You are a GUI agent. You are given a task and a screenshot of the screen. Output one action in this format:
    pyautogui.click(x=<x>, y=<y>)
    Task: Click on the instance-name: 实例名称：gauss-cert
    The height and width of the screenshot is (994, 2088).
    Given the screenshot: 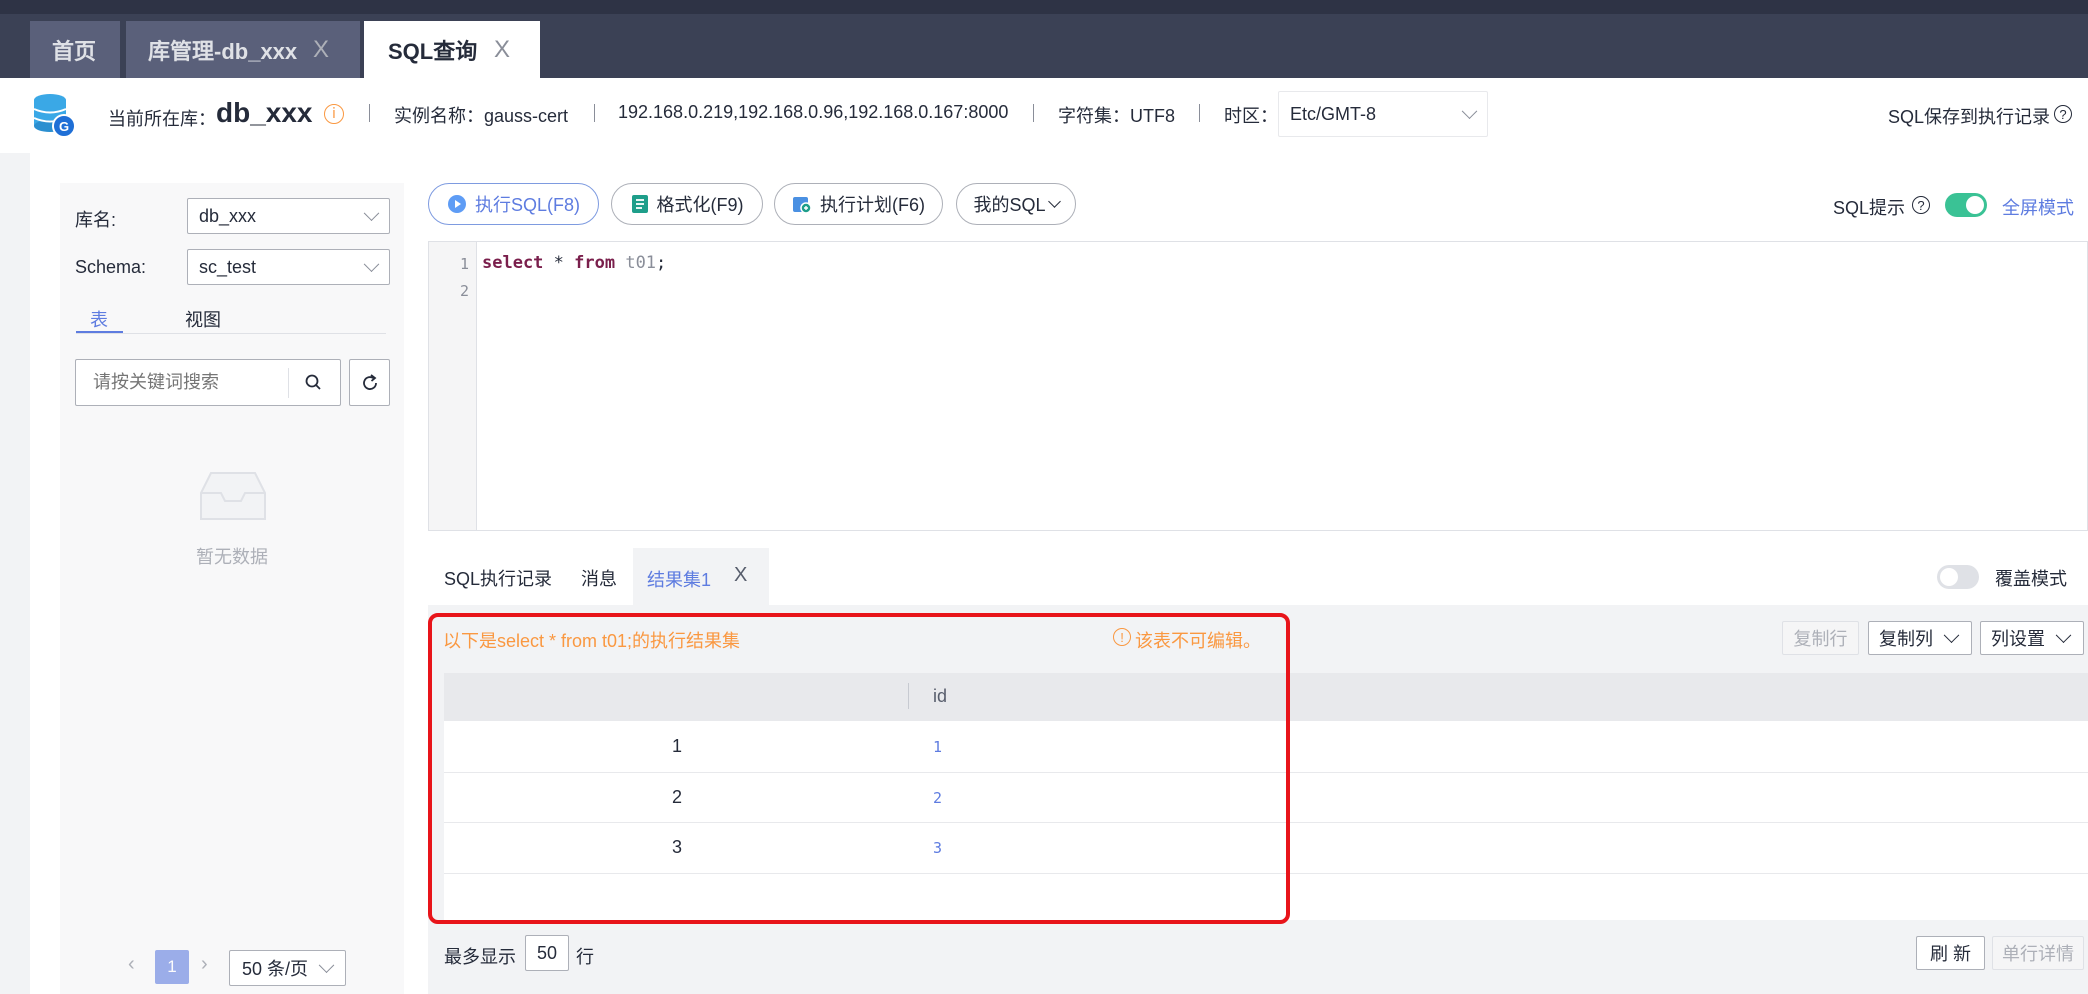 What is the action you would take?
    pyautogui.click(x=481, y=116)
    